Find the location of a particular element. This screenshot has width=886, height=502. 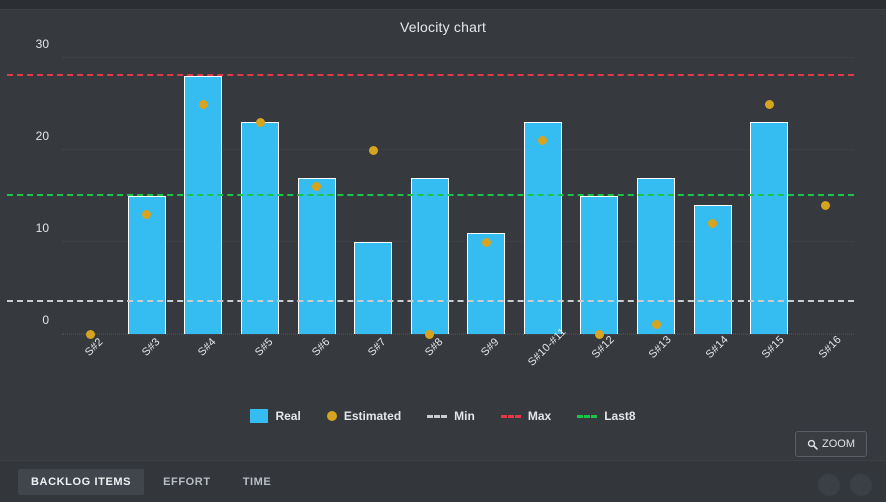

x-axis-tick-label: S#14 is located at coordinates (717, 347).